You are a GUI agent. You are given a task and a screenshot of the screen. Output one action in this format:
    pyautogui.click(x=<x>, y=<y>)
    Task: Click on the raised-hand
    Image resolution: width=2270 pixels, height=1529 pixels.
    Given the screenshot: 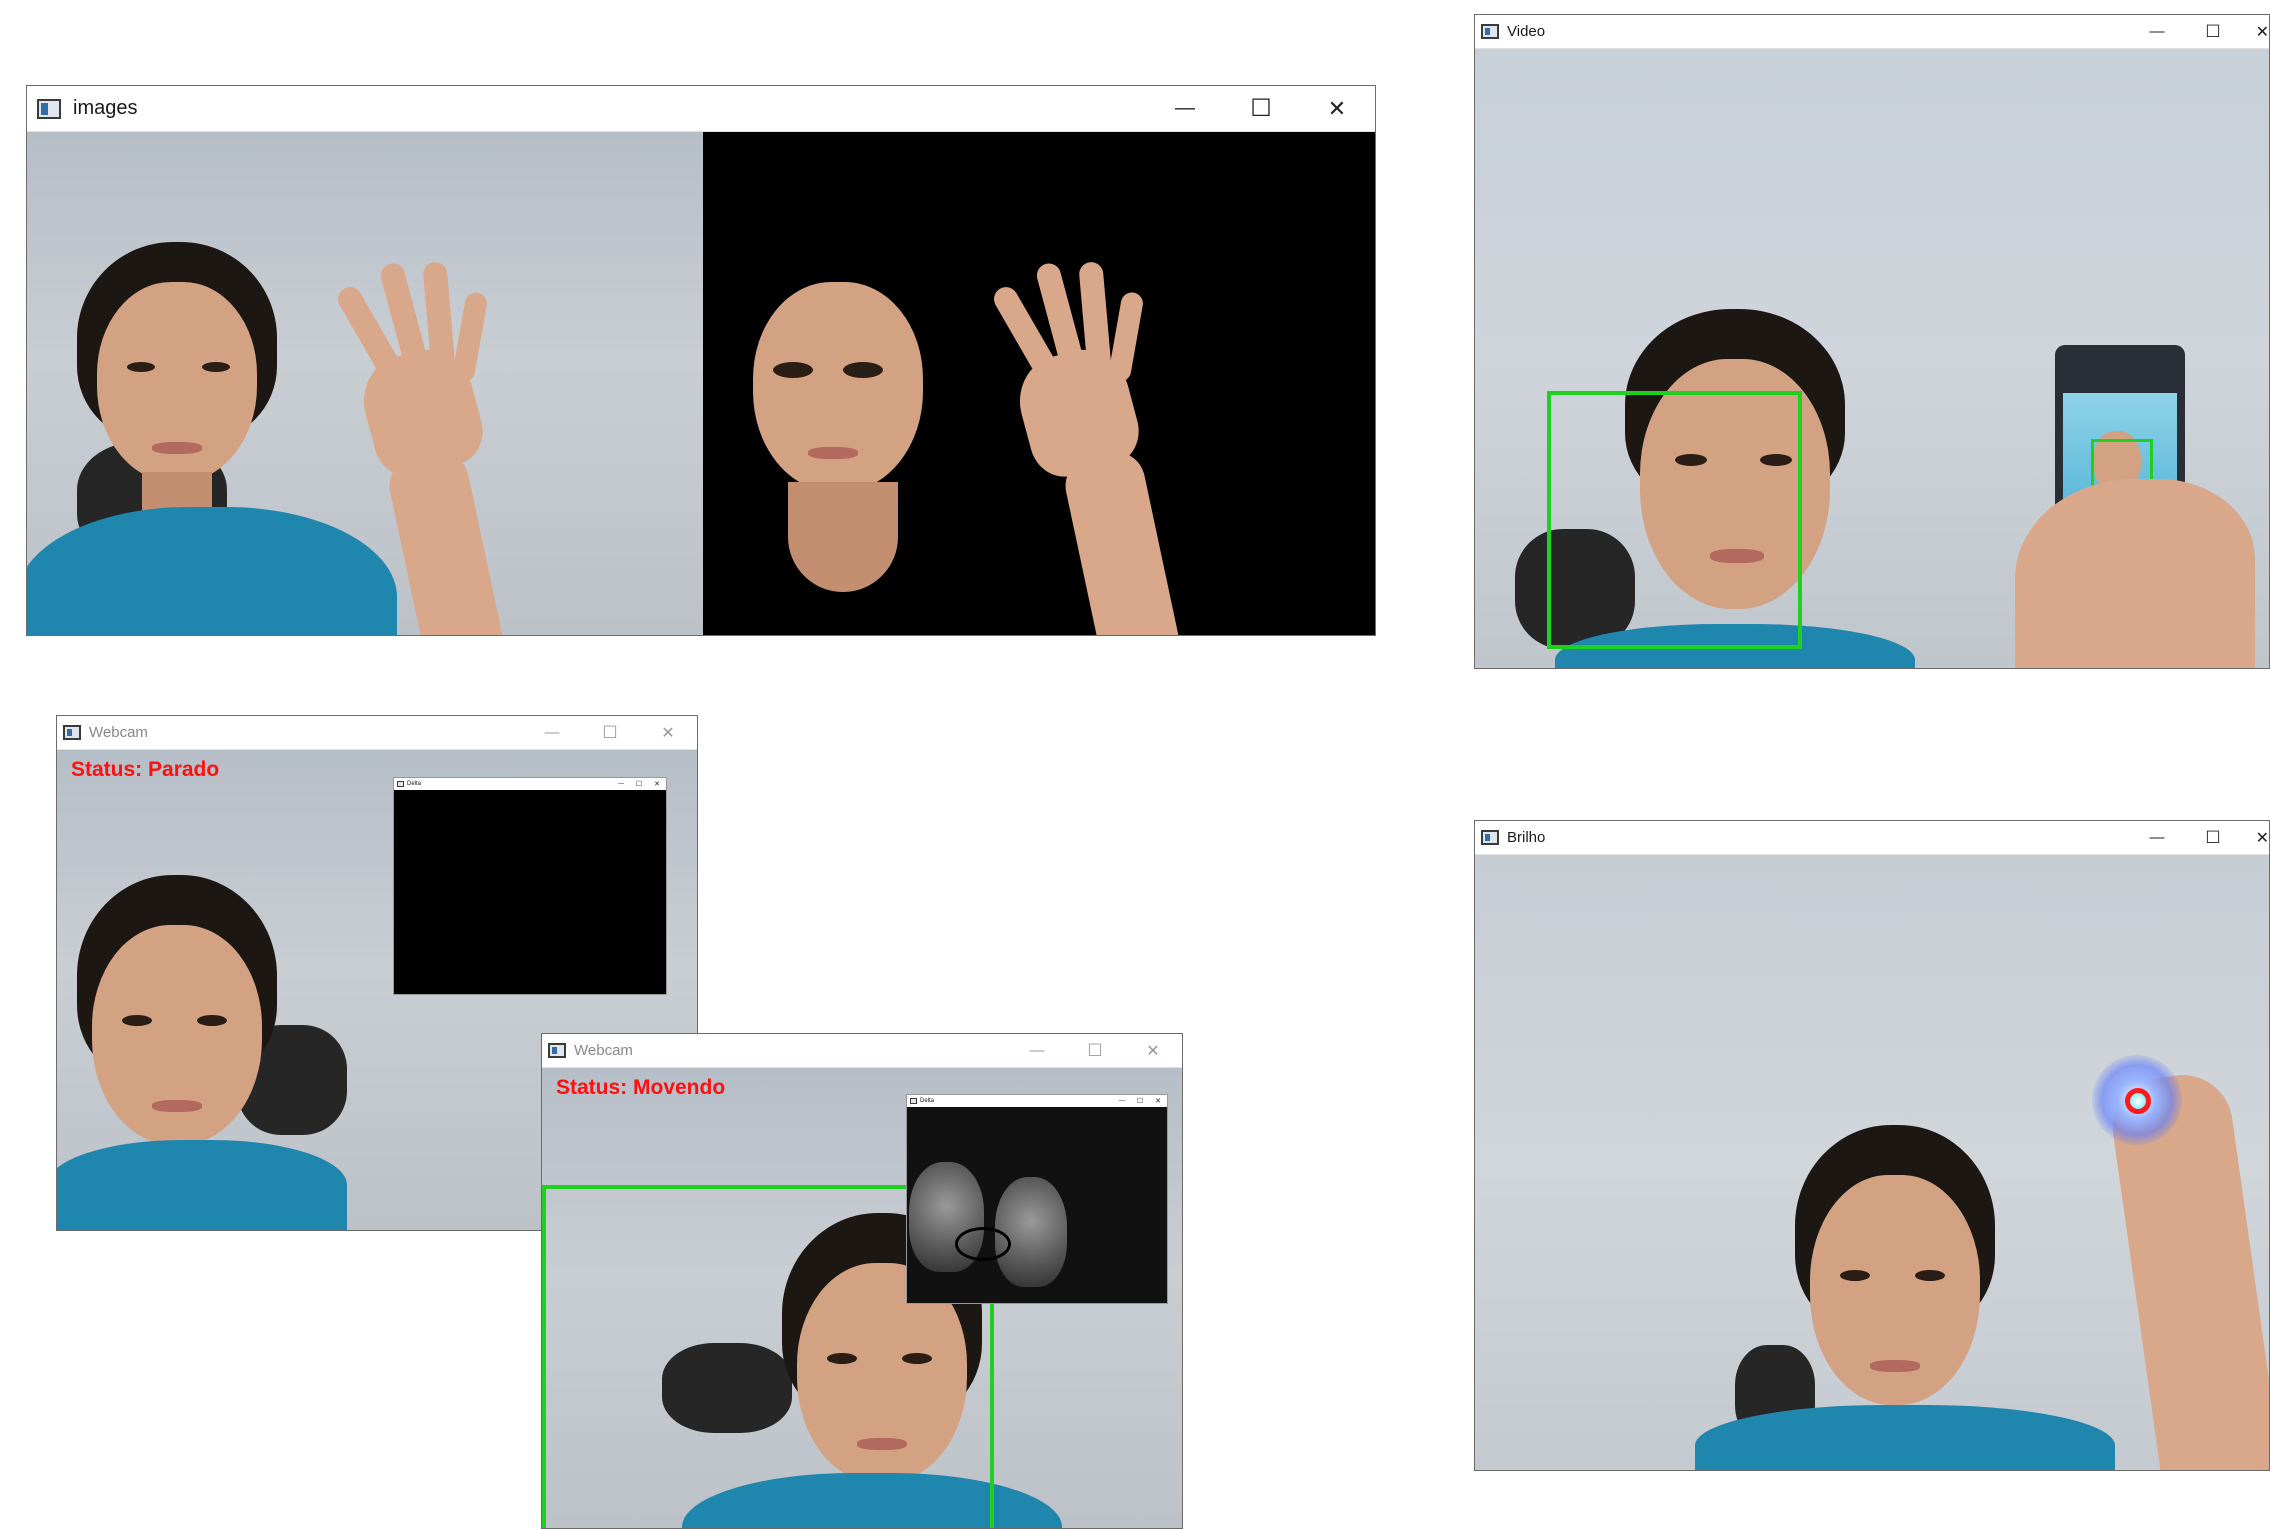 What is the action you would take?
    pyautogui.click(x=425, y=443)
    